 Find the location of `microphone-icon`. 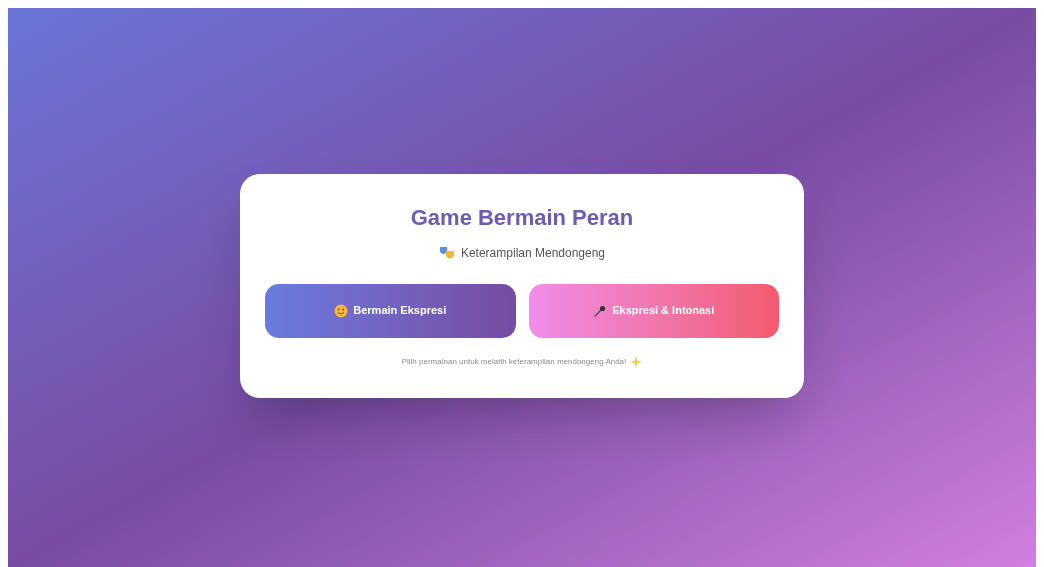

microphone-icon is located at coordinates (600, 310).